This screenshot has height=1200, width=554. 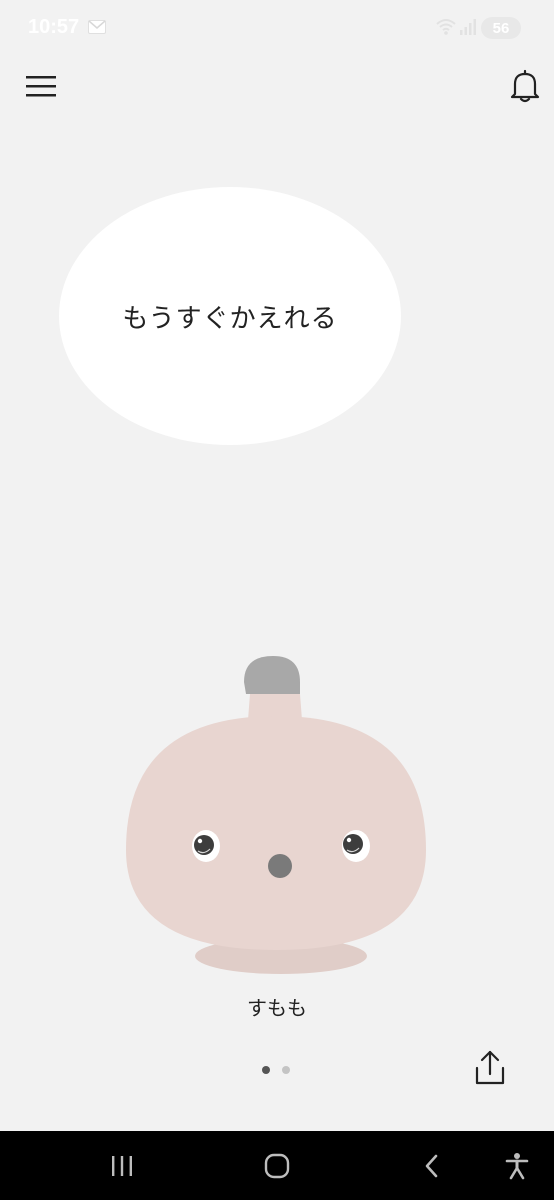 I want to click on battery-icon: 56, so click(x=501, y=28).